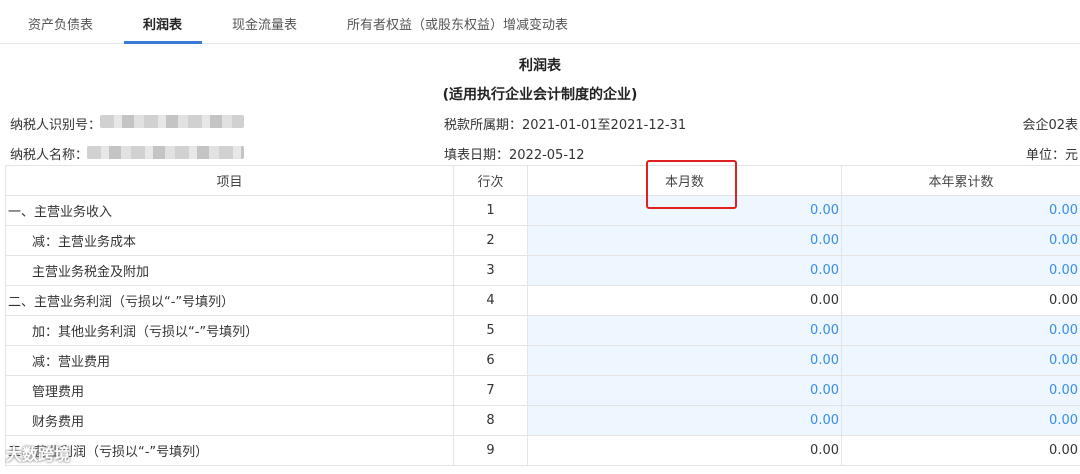 This screenshot has width=1080, height=474. I want to click on row-item: 减：营业费用, so click(229, 360).